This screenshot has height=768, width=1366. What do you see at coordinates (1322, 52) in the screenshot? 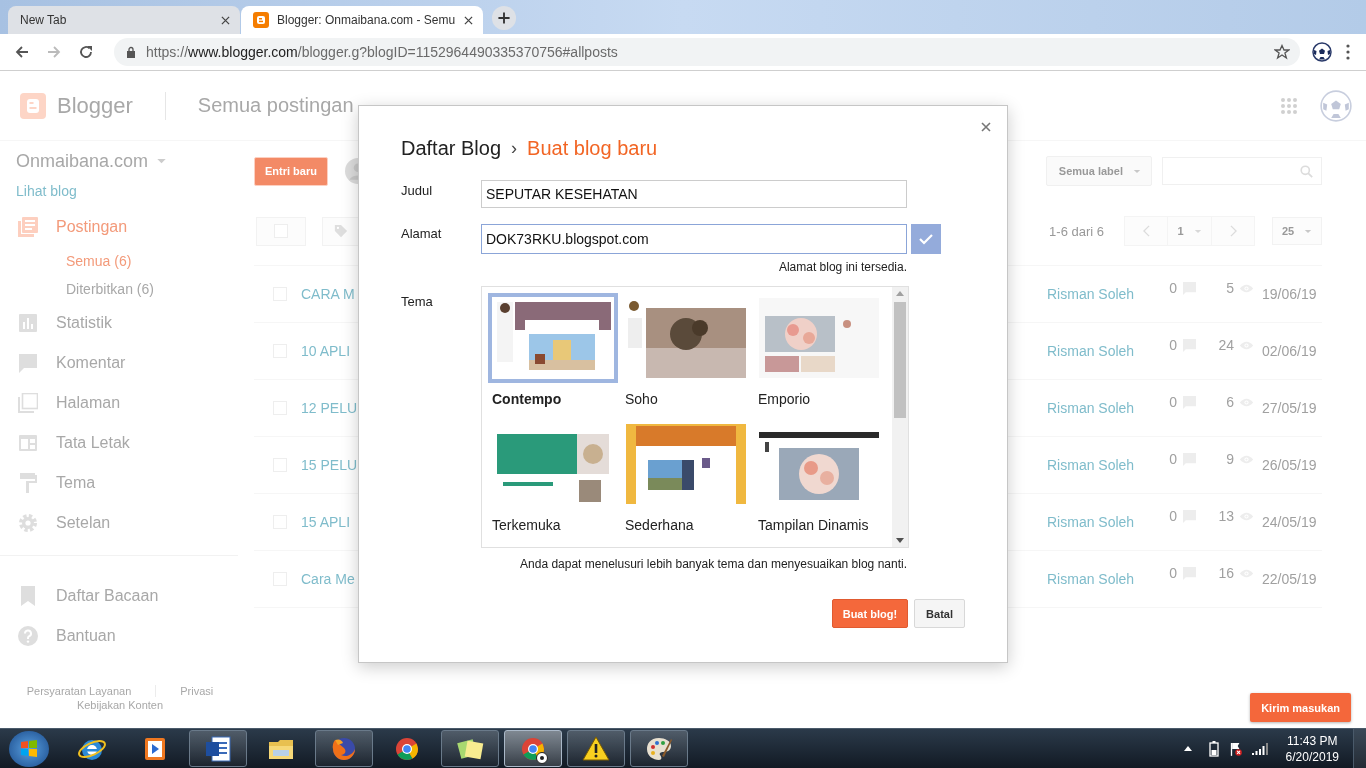
I see `ball-avatar-icon` at bounding box center [1322, 52].